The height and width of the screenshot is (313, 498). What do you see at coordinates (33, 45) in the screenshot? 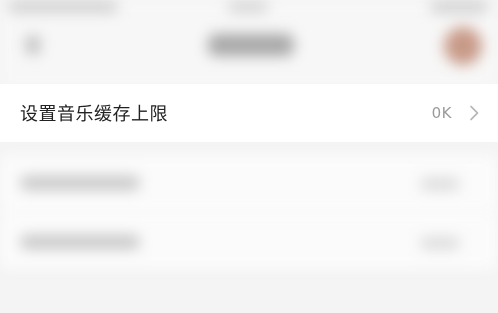
I see `blurred-back-icon` at bounding box center [33, 45].